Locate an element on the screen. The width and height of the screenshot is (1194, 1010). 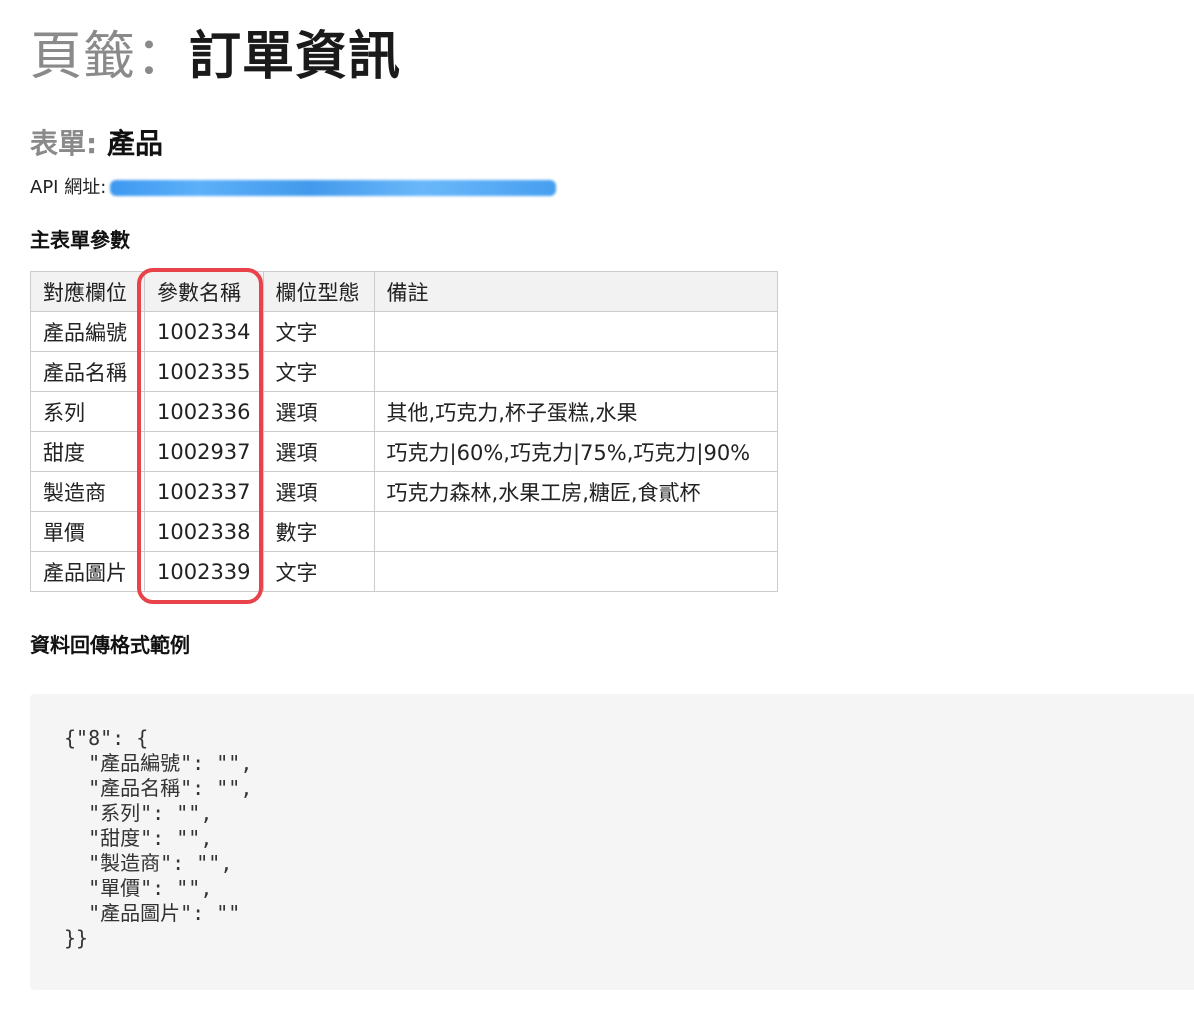
api-url-line: API 網址: is located at coordinates (293, 188).